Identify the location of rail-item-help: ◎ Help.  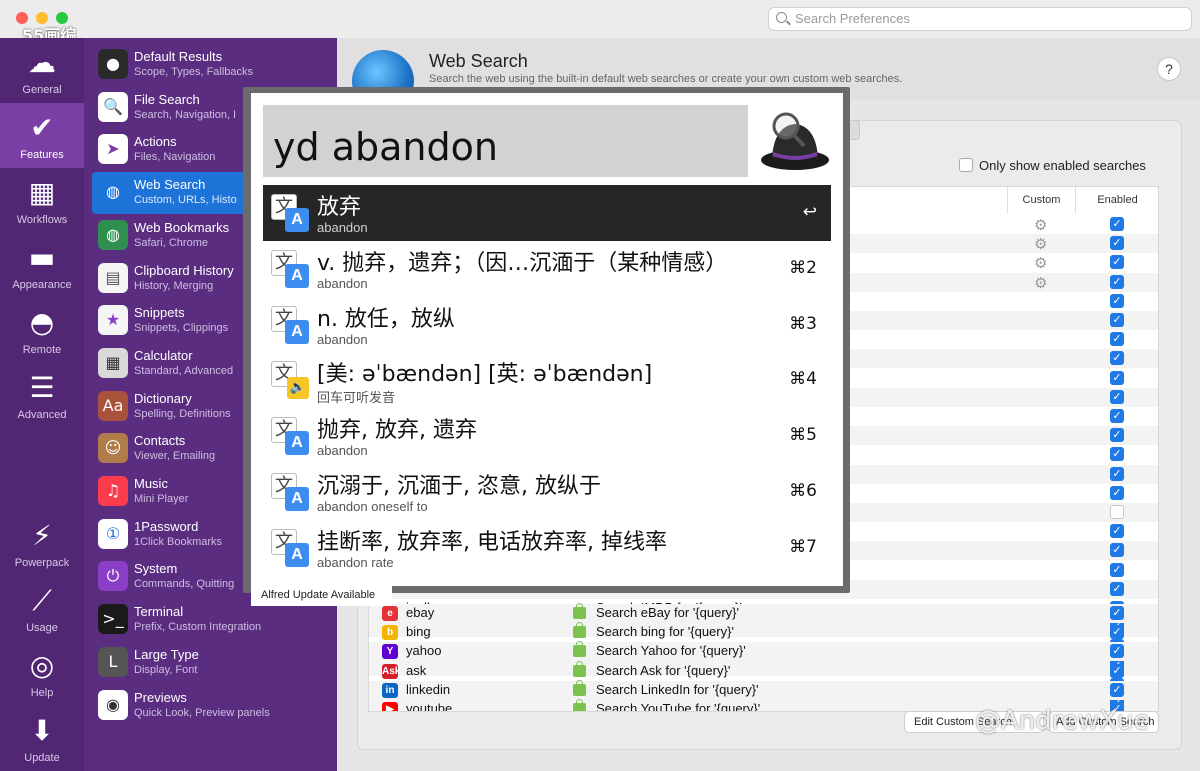
(42, 673).